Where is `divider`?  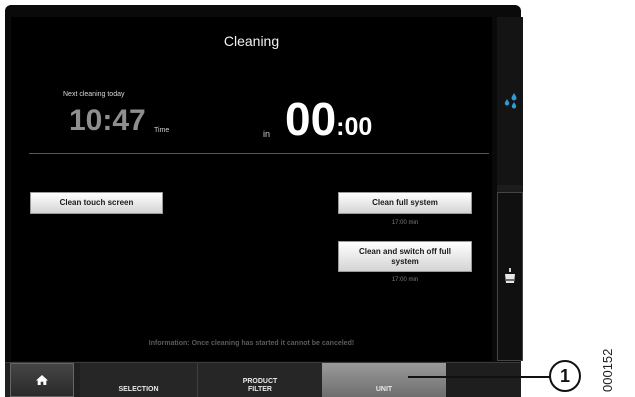
divider is located at coordinates (259, 153).